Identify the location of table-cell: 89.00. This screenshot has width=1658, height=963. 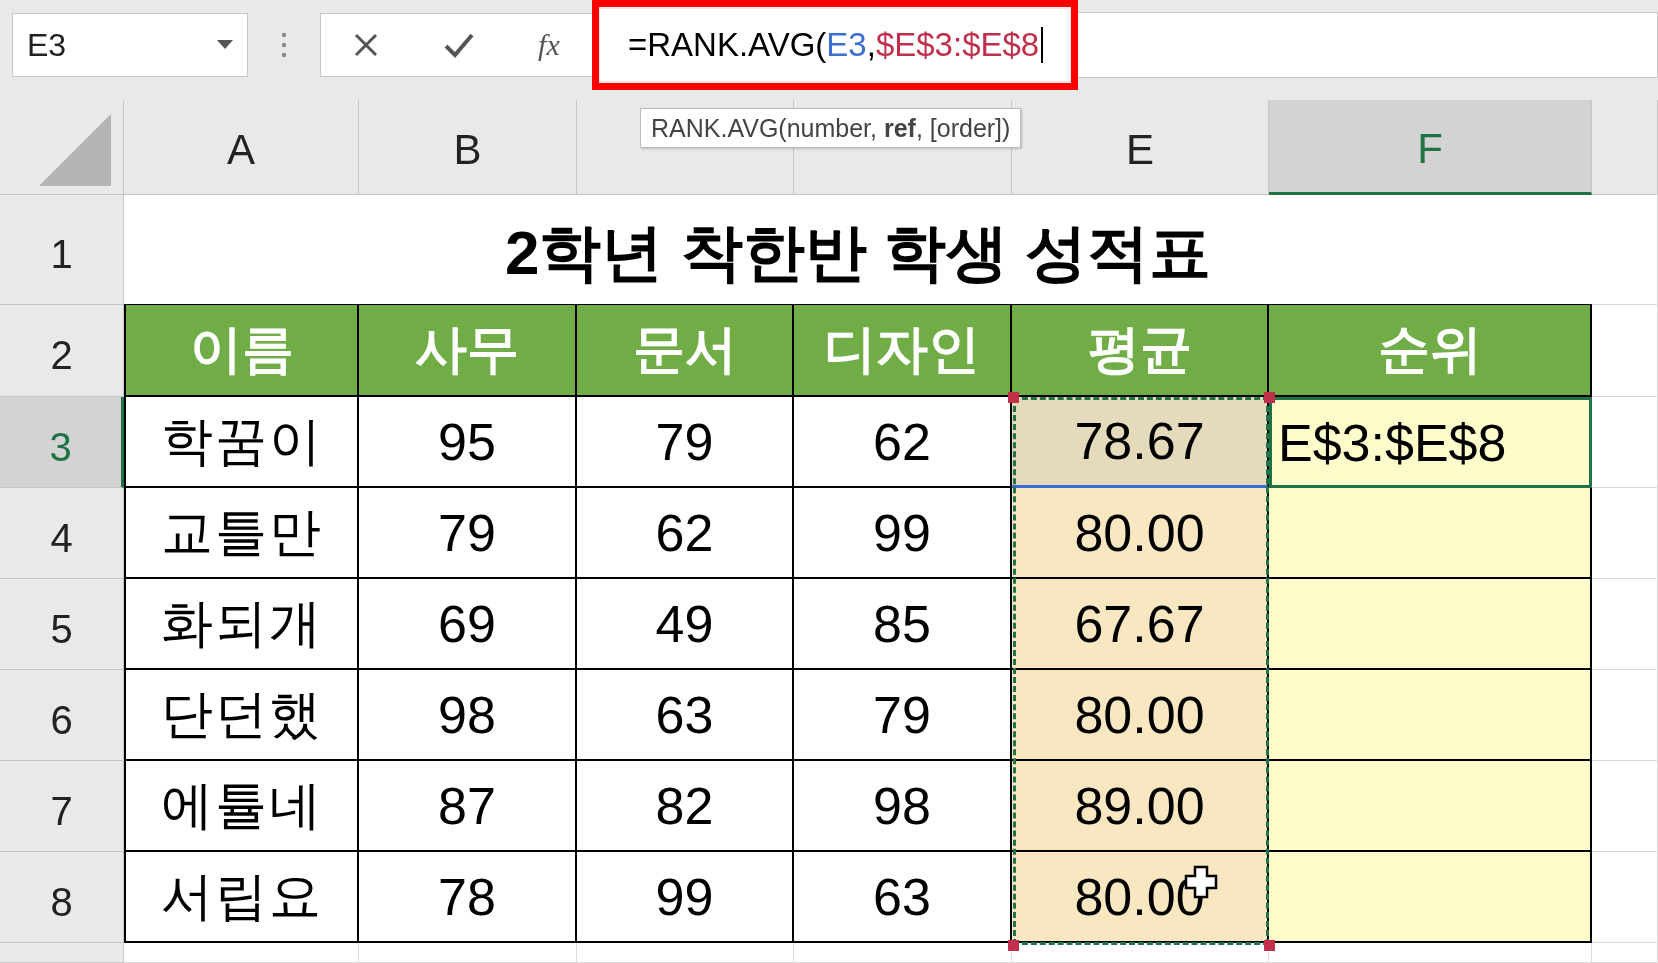
(1140, 806).